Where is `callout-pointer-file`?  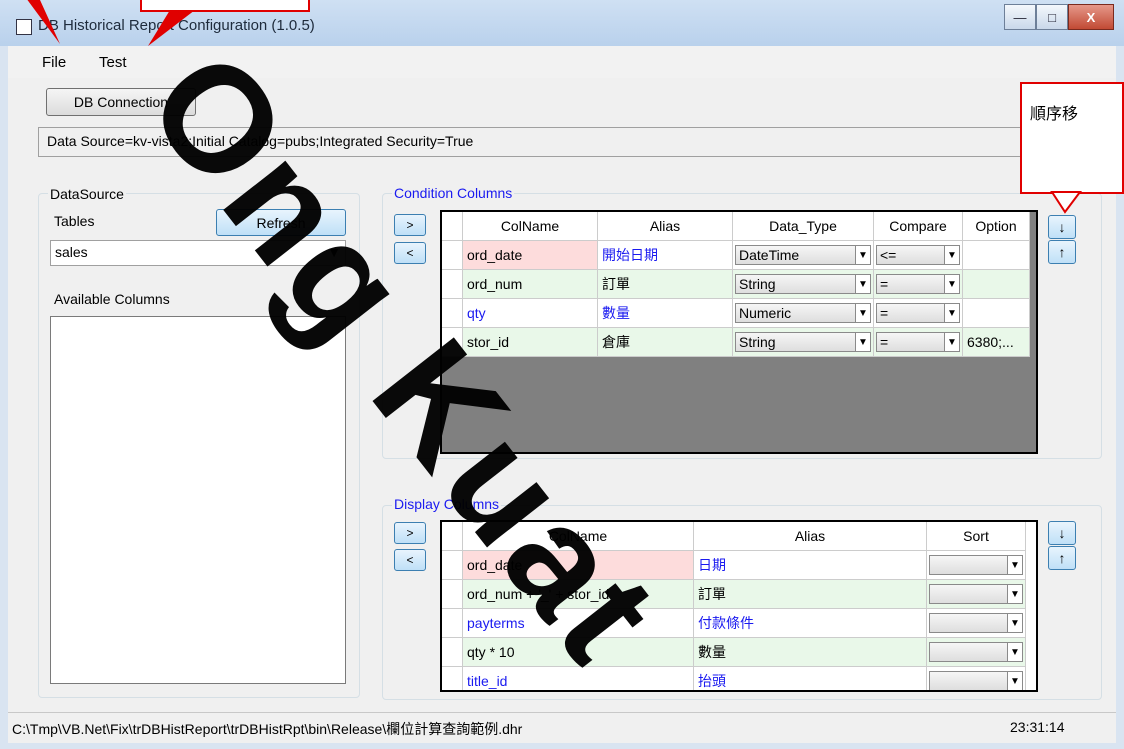 callout-pointer-file is located at coordinates (43, 22).